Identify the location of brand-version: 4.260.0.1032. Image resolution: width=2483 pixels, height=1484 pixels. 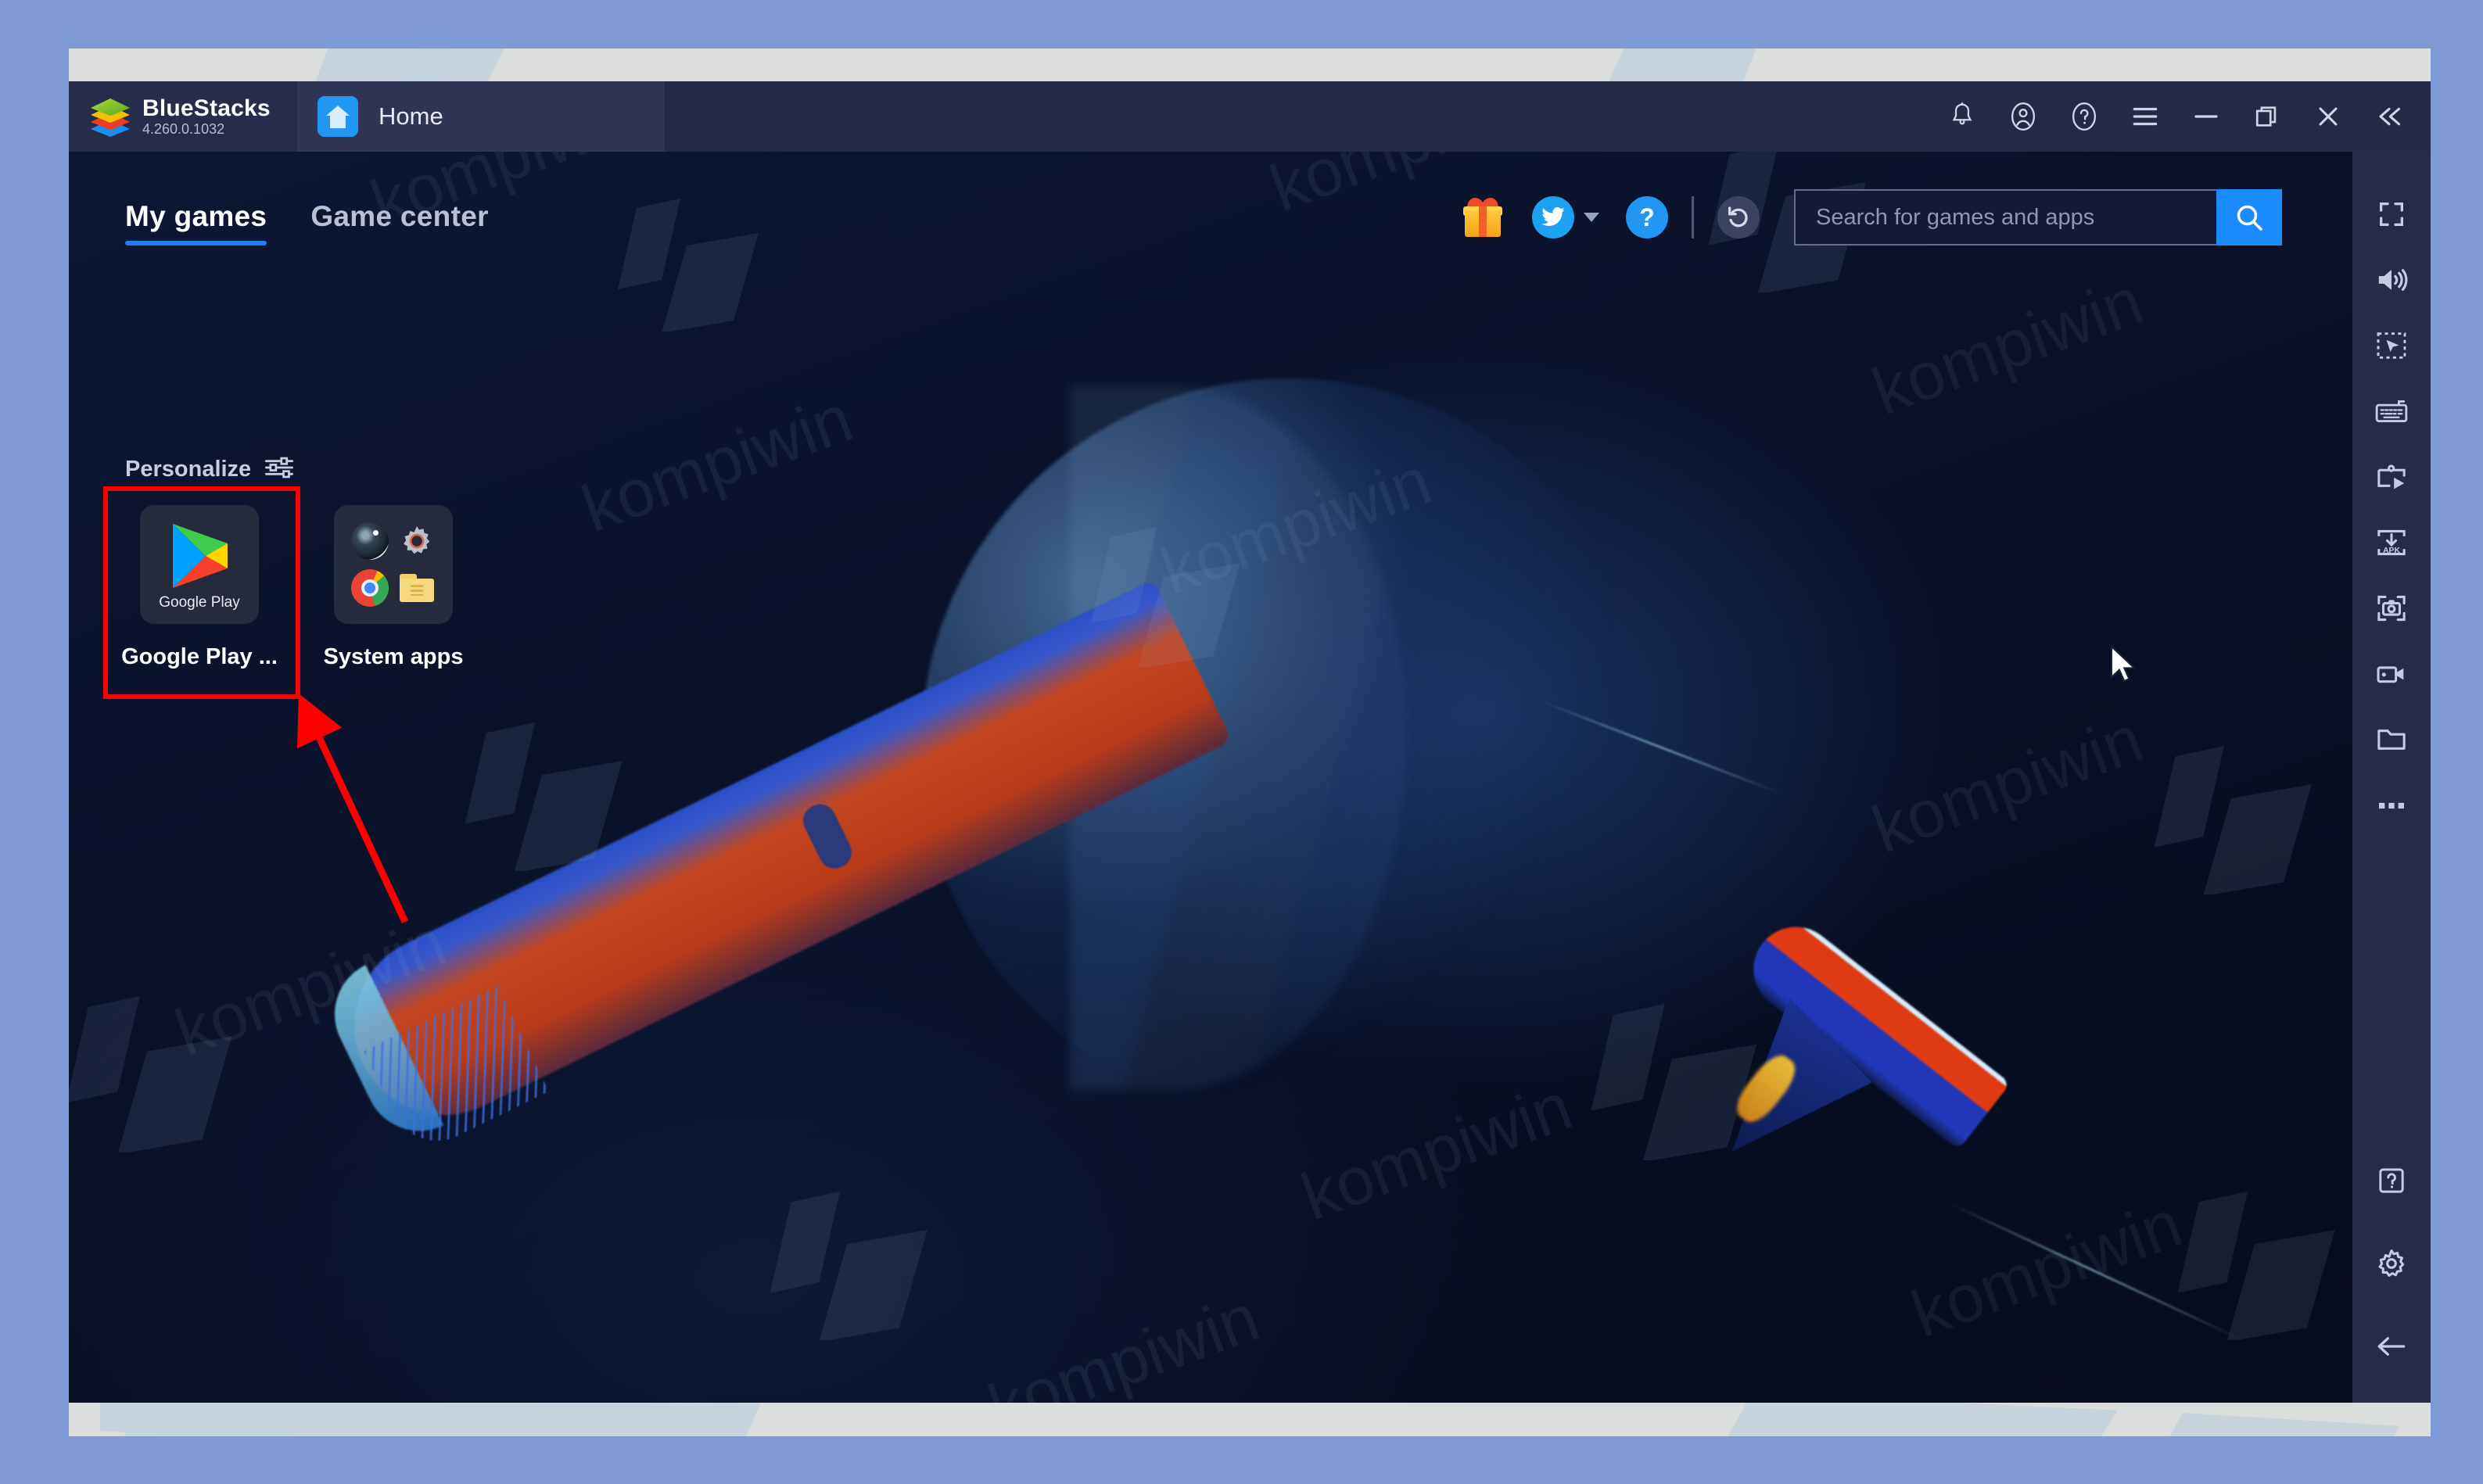
(183, 129).